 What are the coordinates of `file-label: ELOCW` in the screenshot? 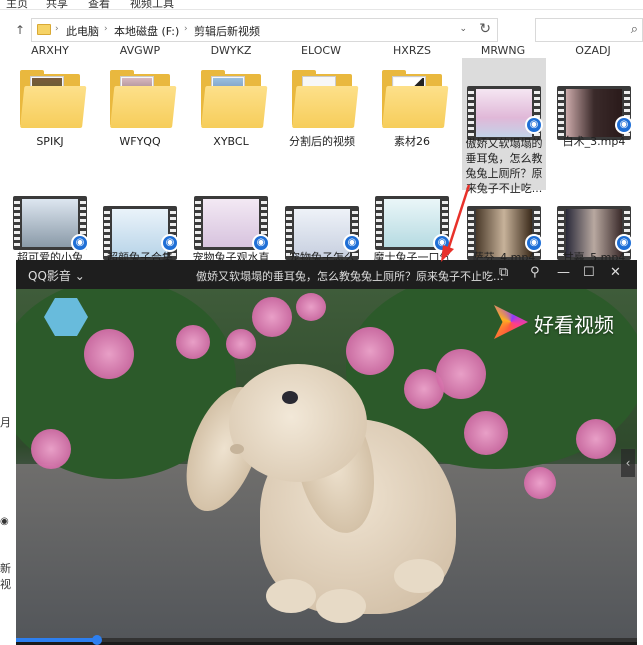 It's located at (321, 50).